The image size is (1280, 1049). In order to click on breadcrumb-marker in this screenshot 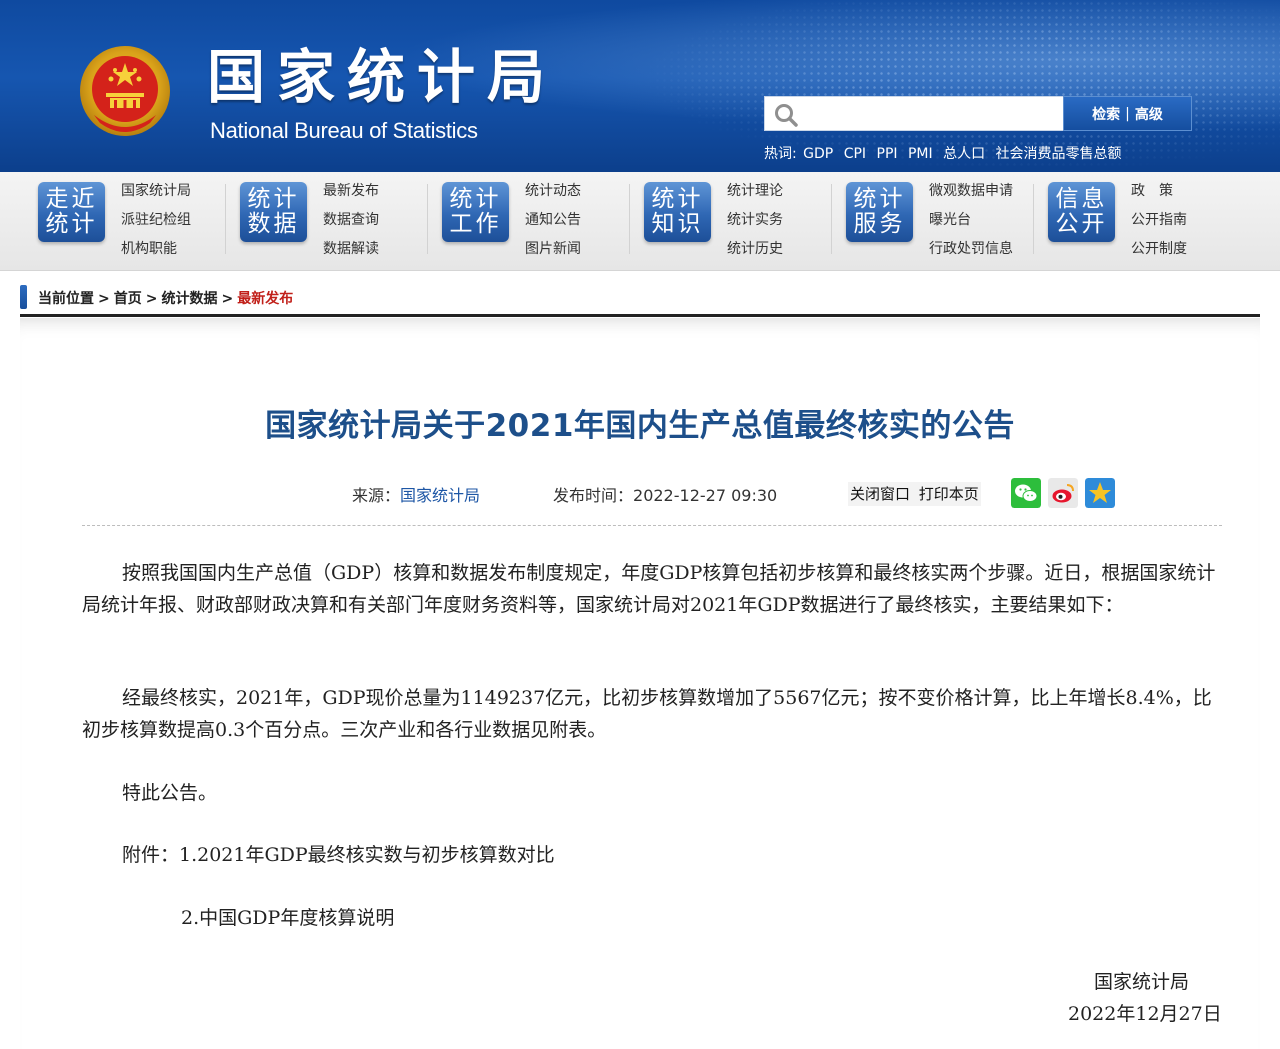, I will do `click(23, 297)`.